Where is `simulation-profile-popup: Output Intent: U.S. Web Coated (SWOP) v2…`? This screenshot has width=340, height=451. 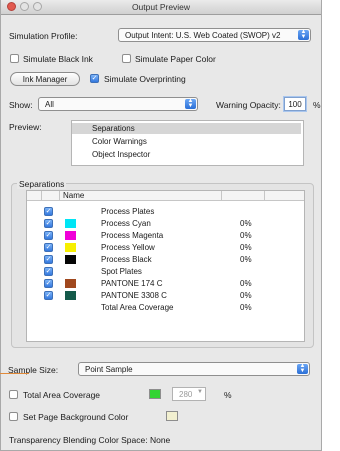 simulation-profile-popup: Output Intent: U.S. Web Coated (SWOP) v2… is located at coordinates (214, 35).